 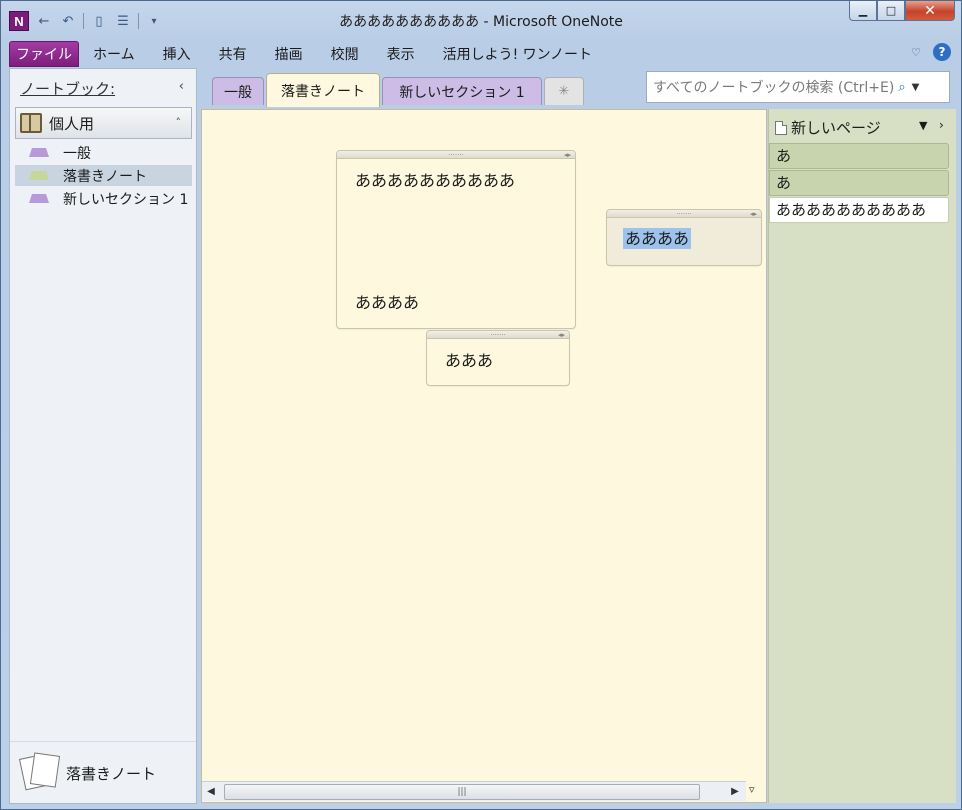 What do you see at coordinates (67, 88) in the screenshot?
I see `notebooks-header: ノートブック:` at bounding box center [67, 88].